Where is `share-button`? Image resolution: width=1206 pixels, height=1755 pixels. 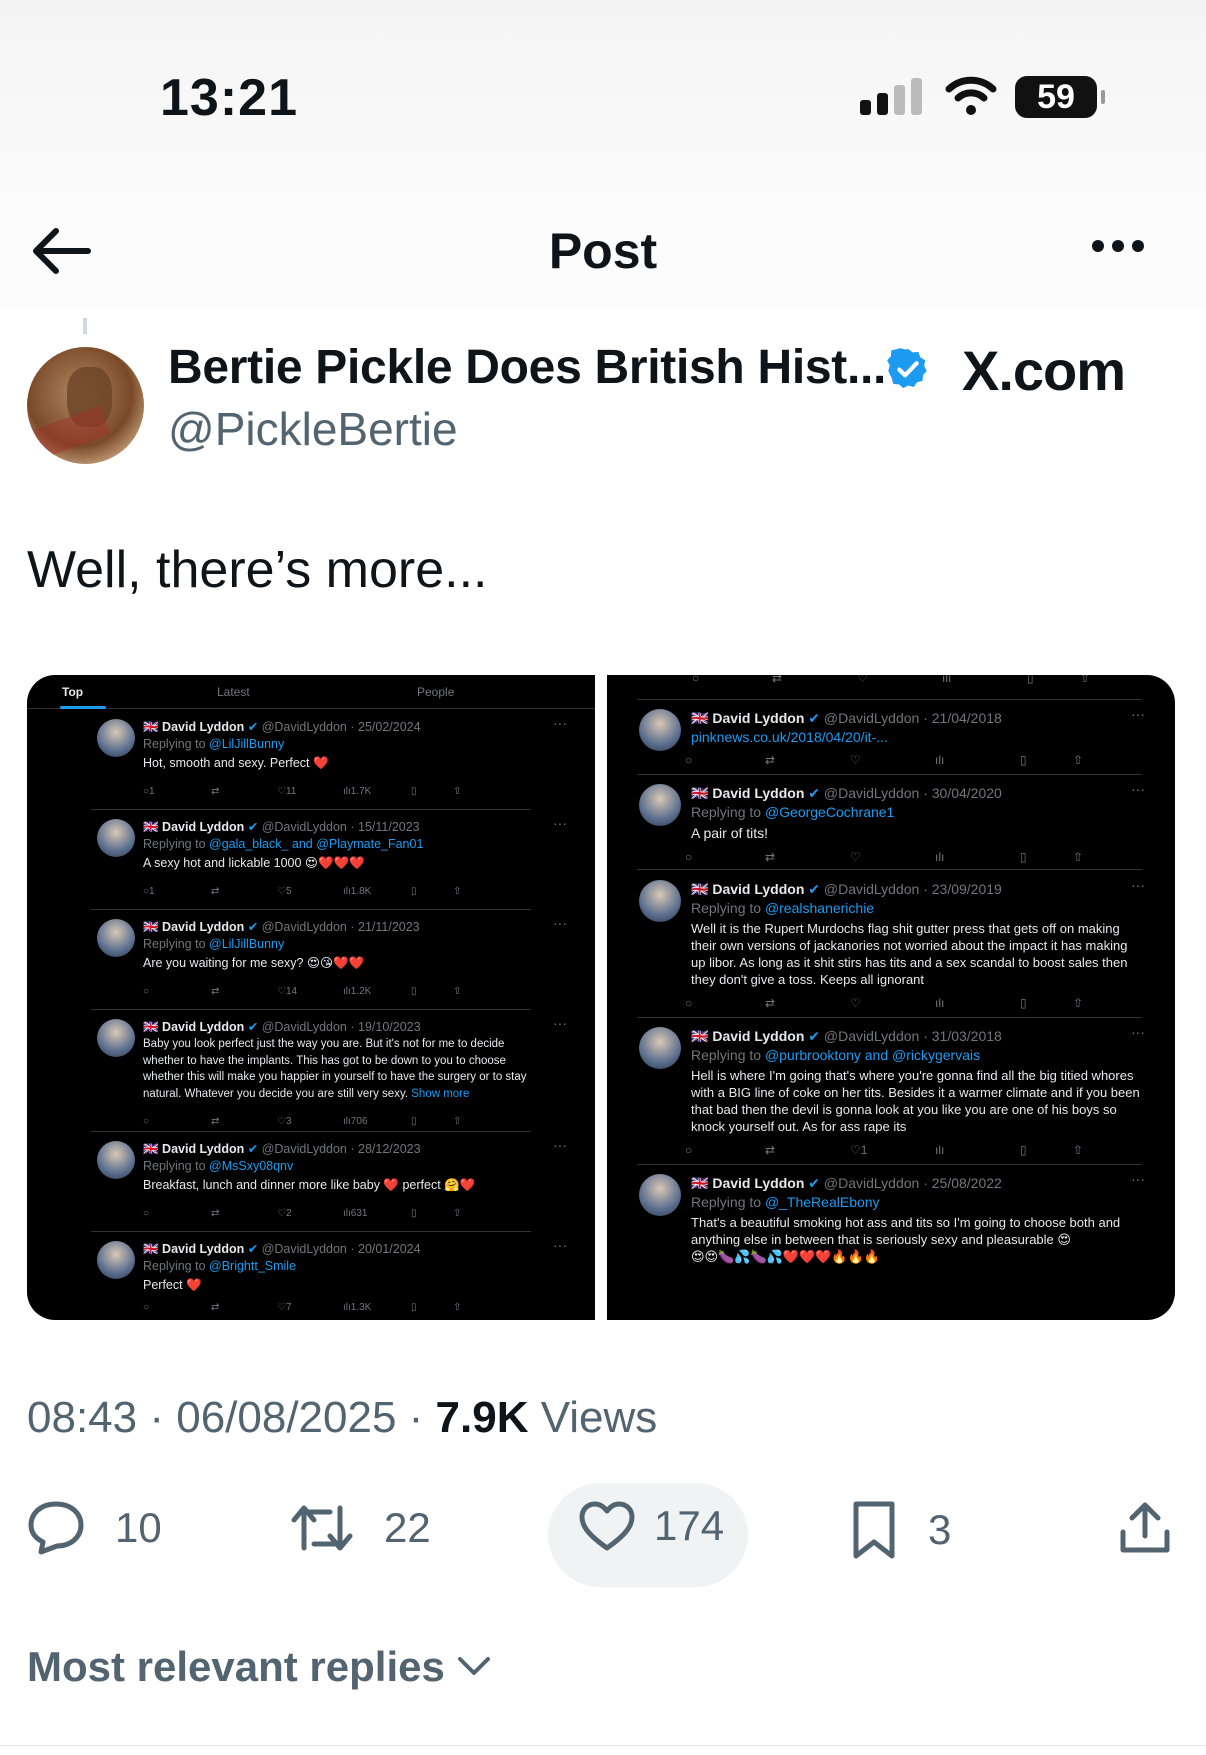 share-button is located at coordinates (1145, 1528).